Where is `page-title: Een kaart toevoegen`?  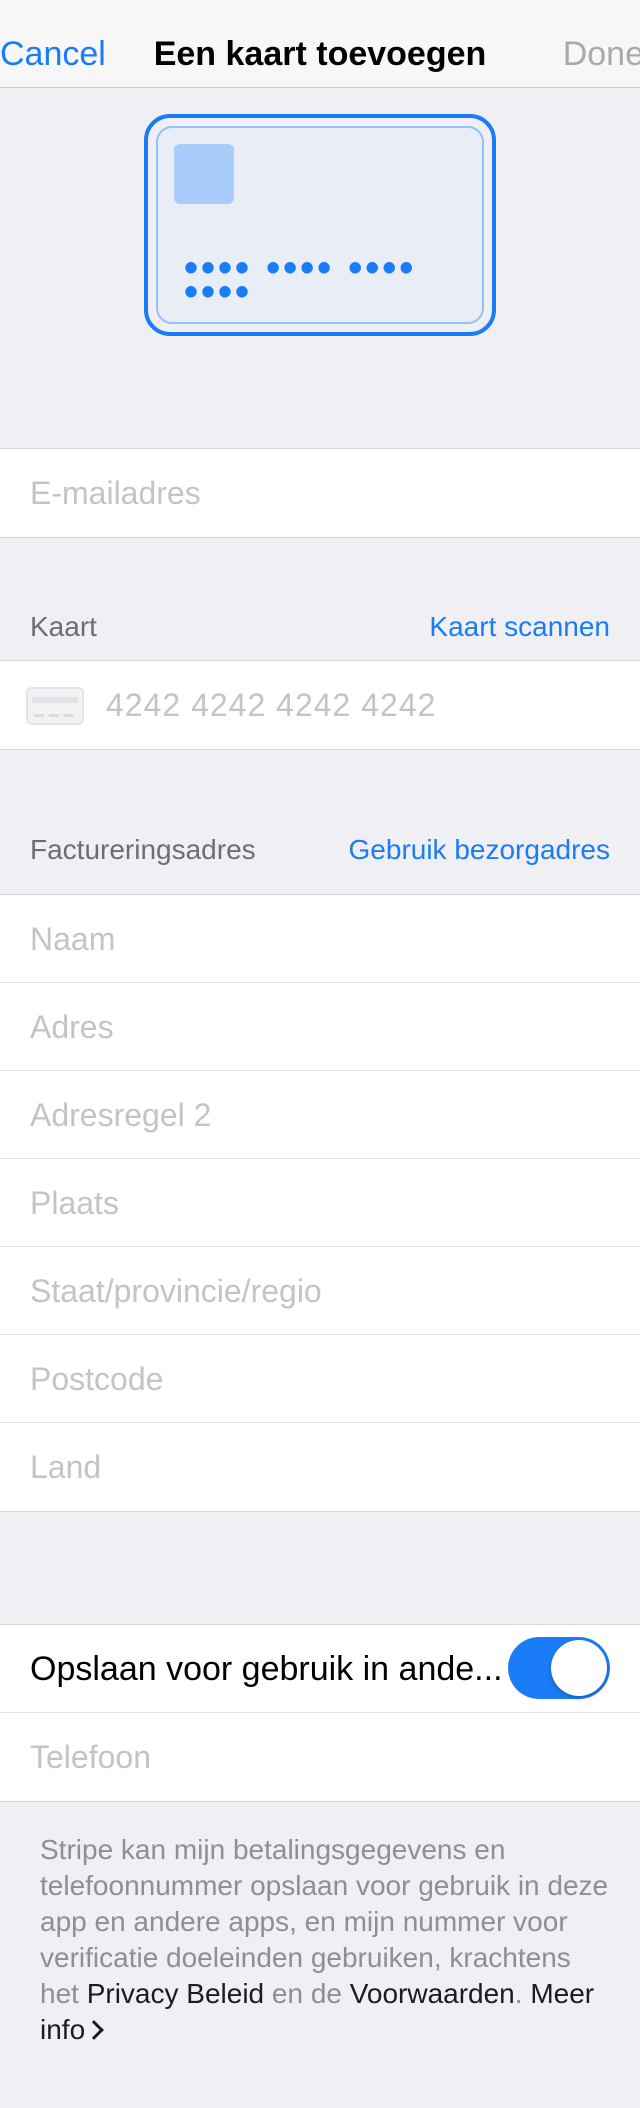
page-title: Een kaart toevoegen is located at coordinates (320, 54).